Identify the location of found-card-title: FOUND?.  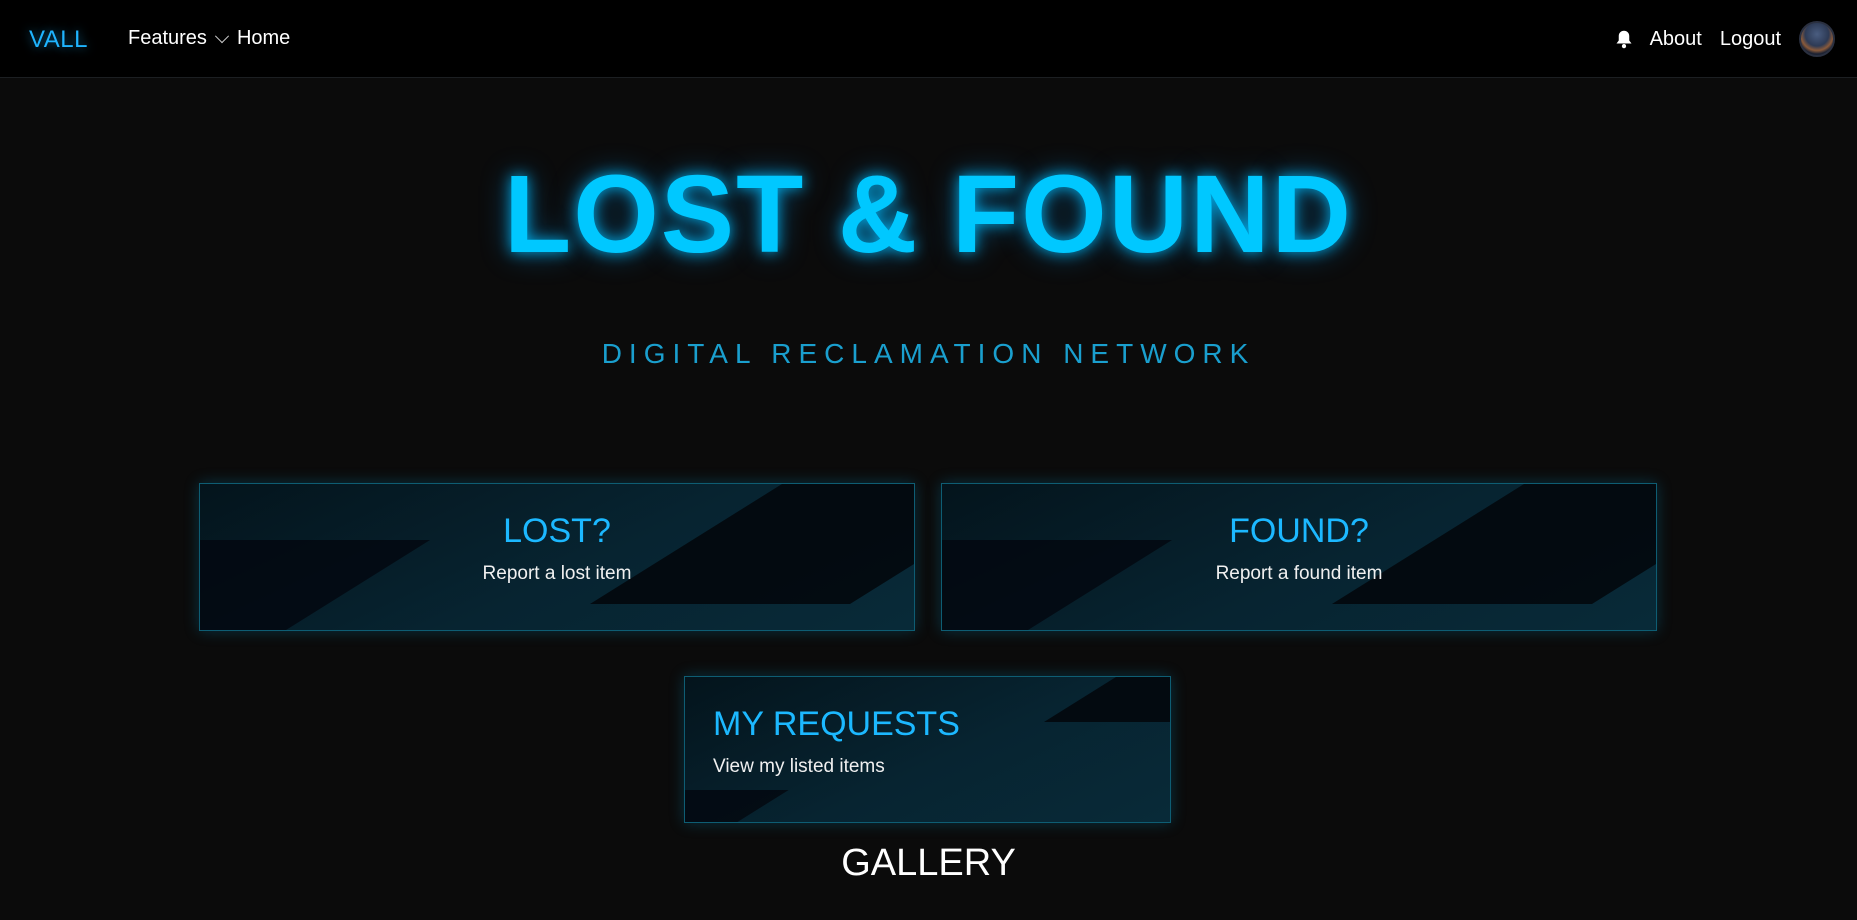
(1299, 531).